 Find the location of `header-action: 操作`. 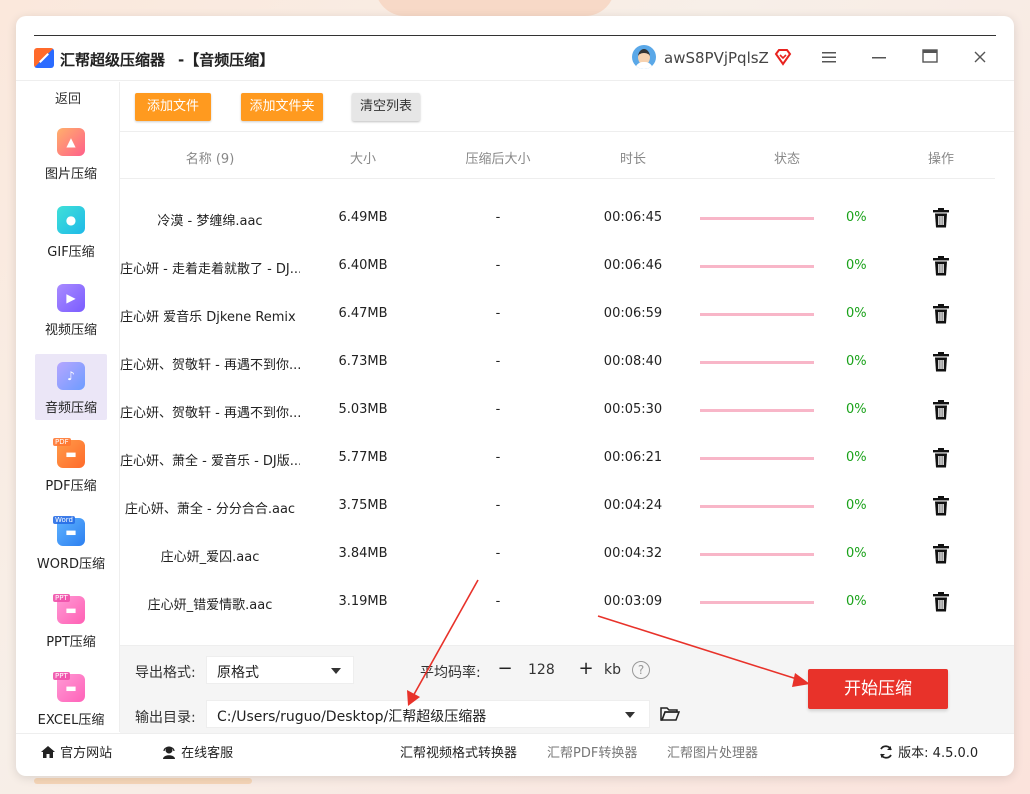

header-action: 操作 is located at coordinates (940, 159).